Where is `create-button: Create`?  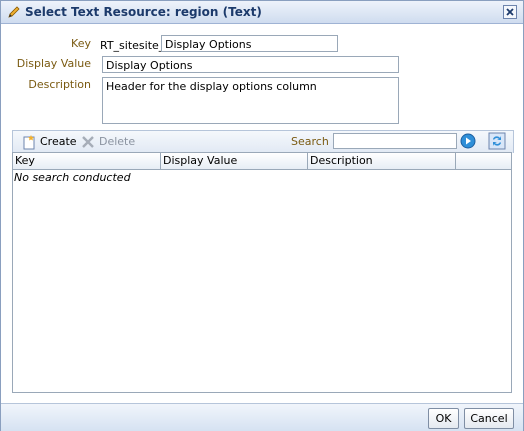 create-button: Create is located at coordinates (52, 142).